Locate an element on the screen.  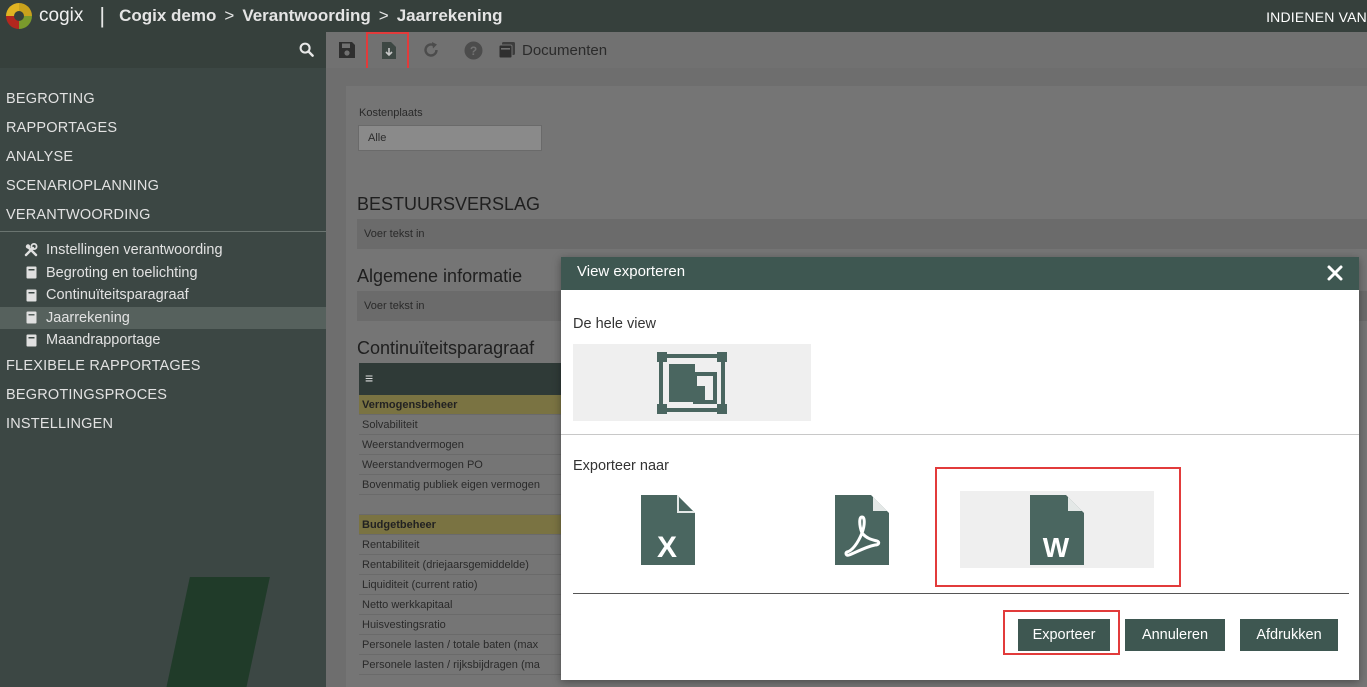
sidebar-subitem-jaarrekening: Jaarrekening is located at coordinates (163, 317).